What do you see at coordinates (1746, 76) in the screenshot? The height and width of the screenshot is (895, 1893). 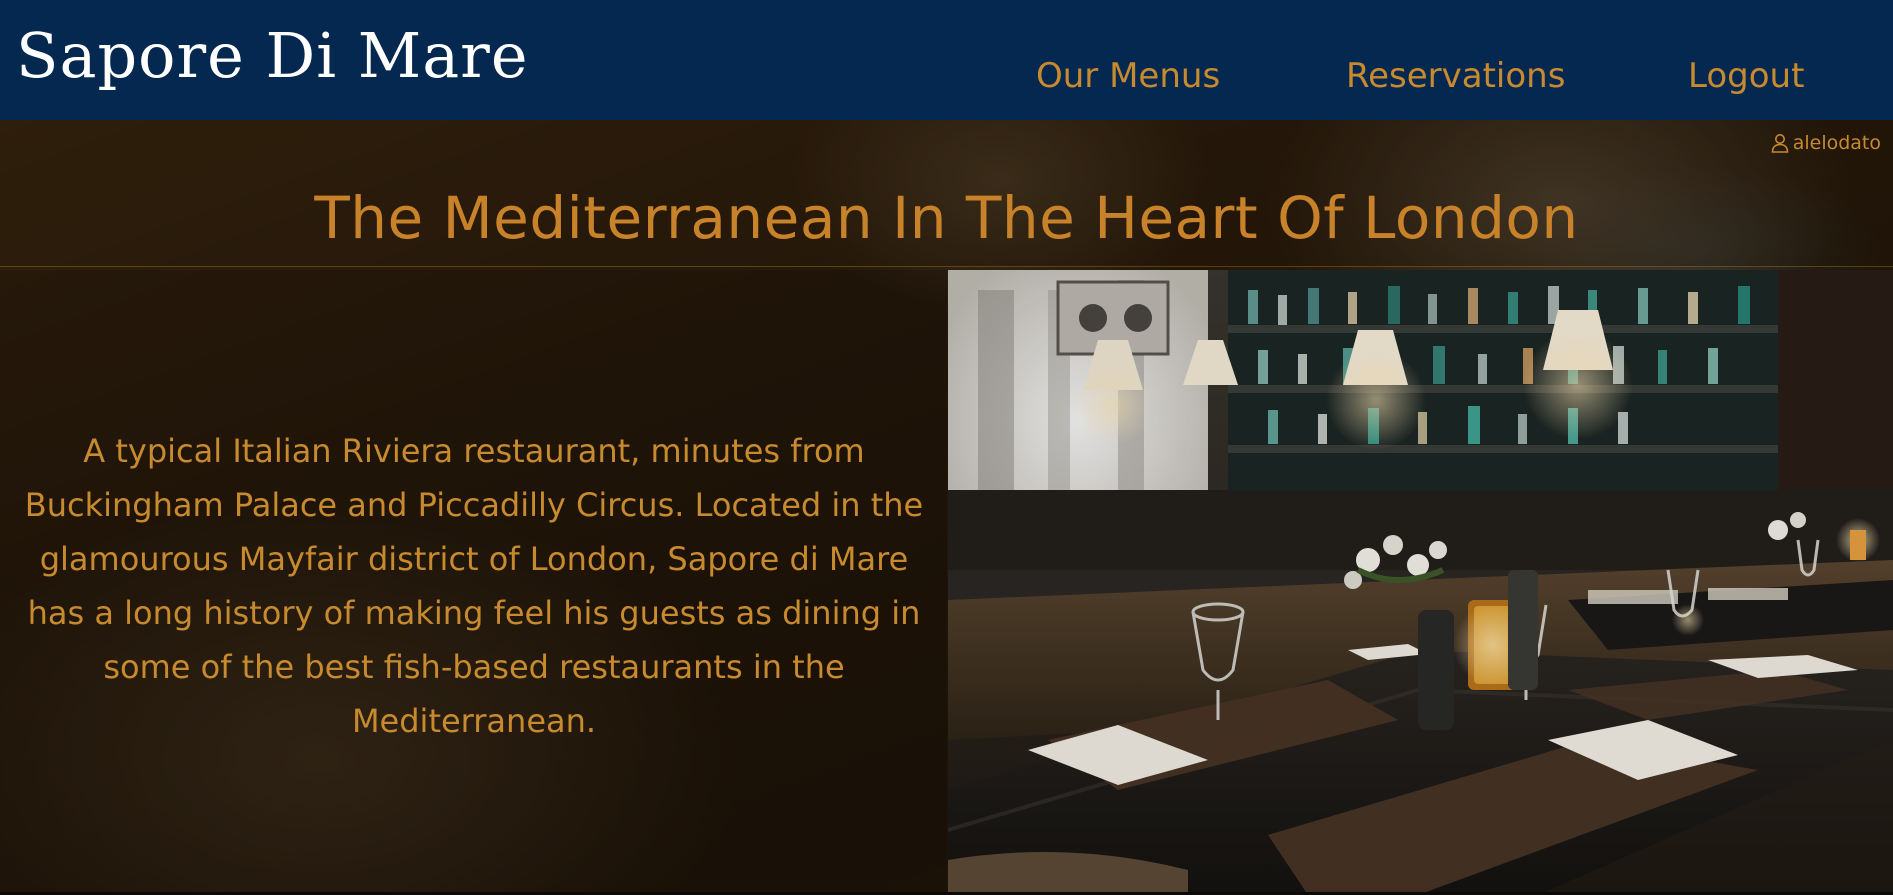 I see `nav-link-logout: Logout` at bounding box center [1746, 76].